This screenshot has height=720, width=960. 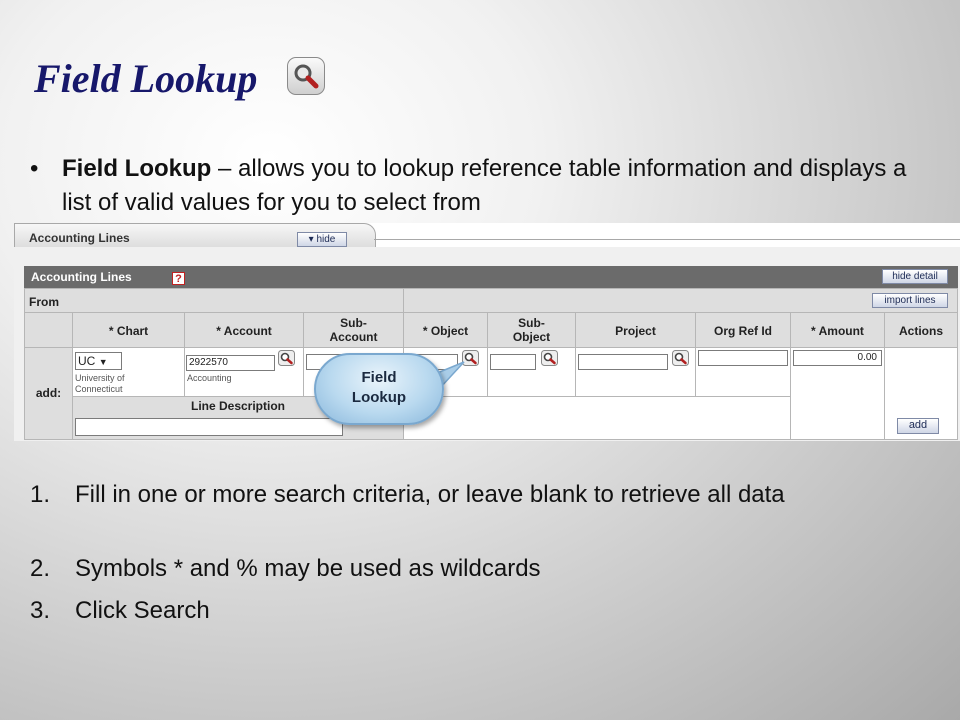 What do you see at coordinates (918, 426) in the screenshot?
I see `add-button: add` at bounding box center [918, 426].